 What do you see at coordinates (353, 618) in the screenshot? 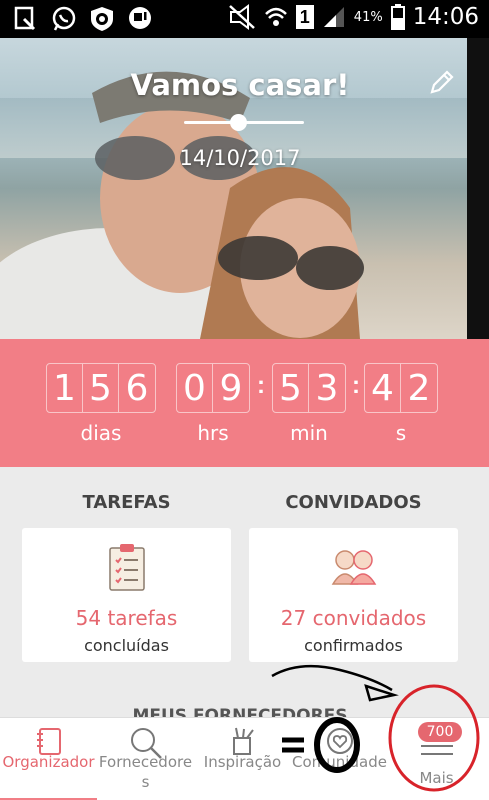
I see `guests-count: 27 convidados` at bounding box center [353, 618].